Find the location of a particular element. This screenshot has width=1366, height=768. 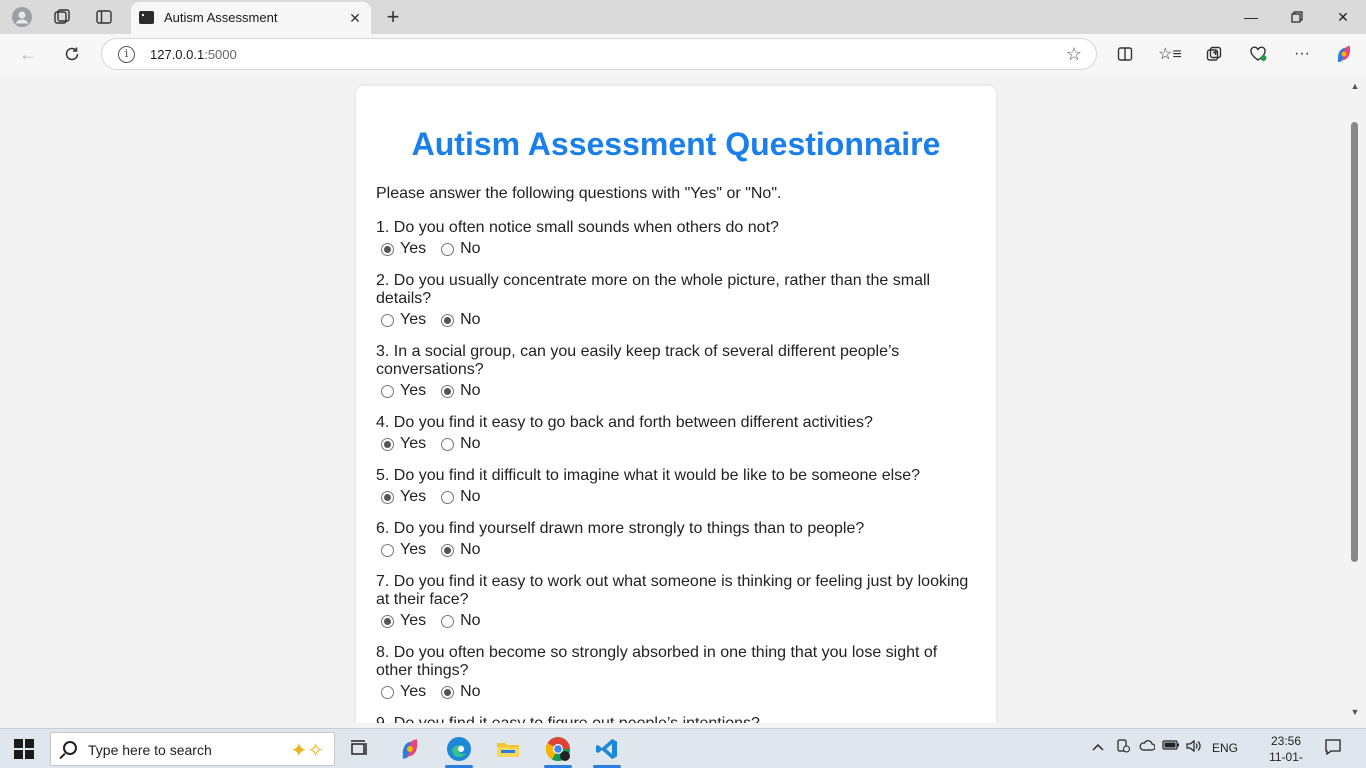

start-windows-icon is located at coordinates (24, 749).